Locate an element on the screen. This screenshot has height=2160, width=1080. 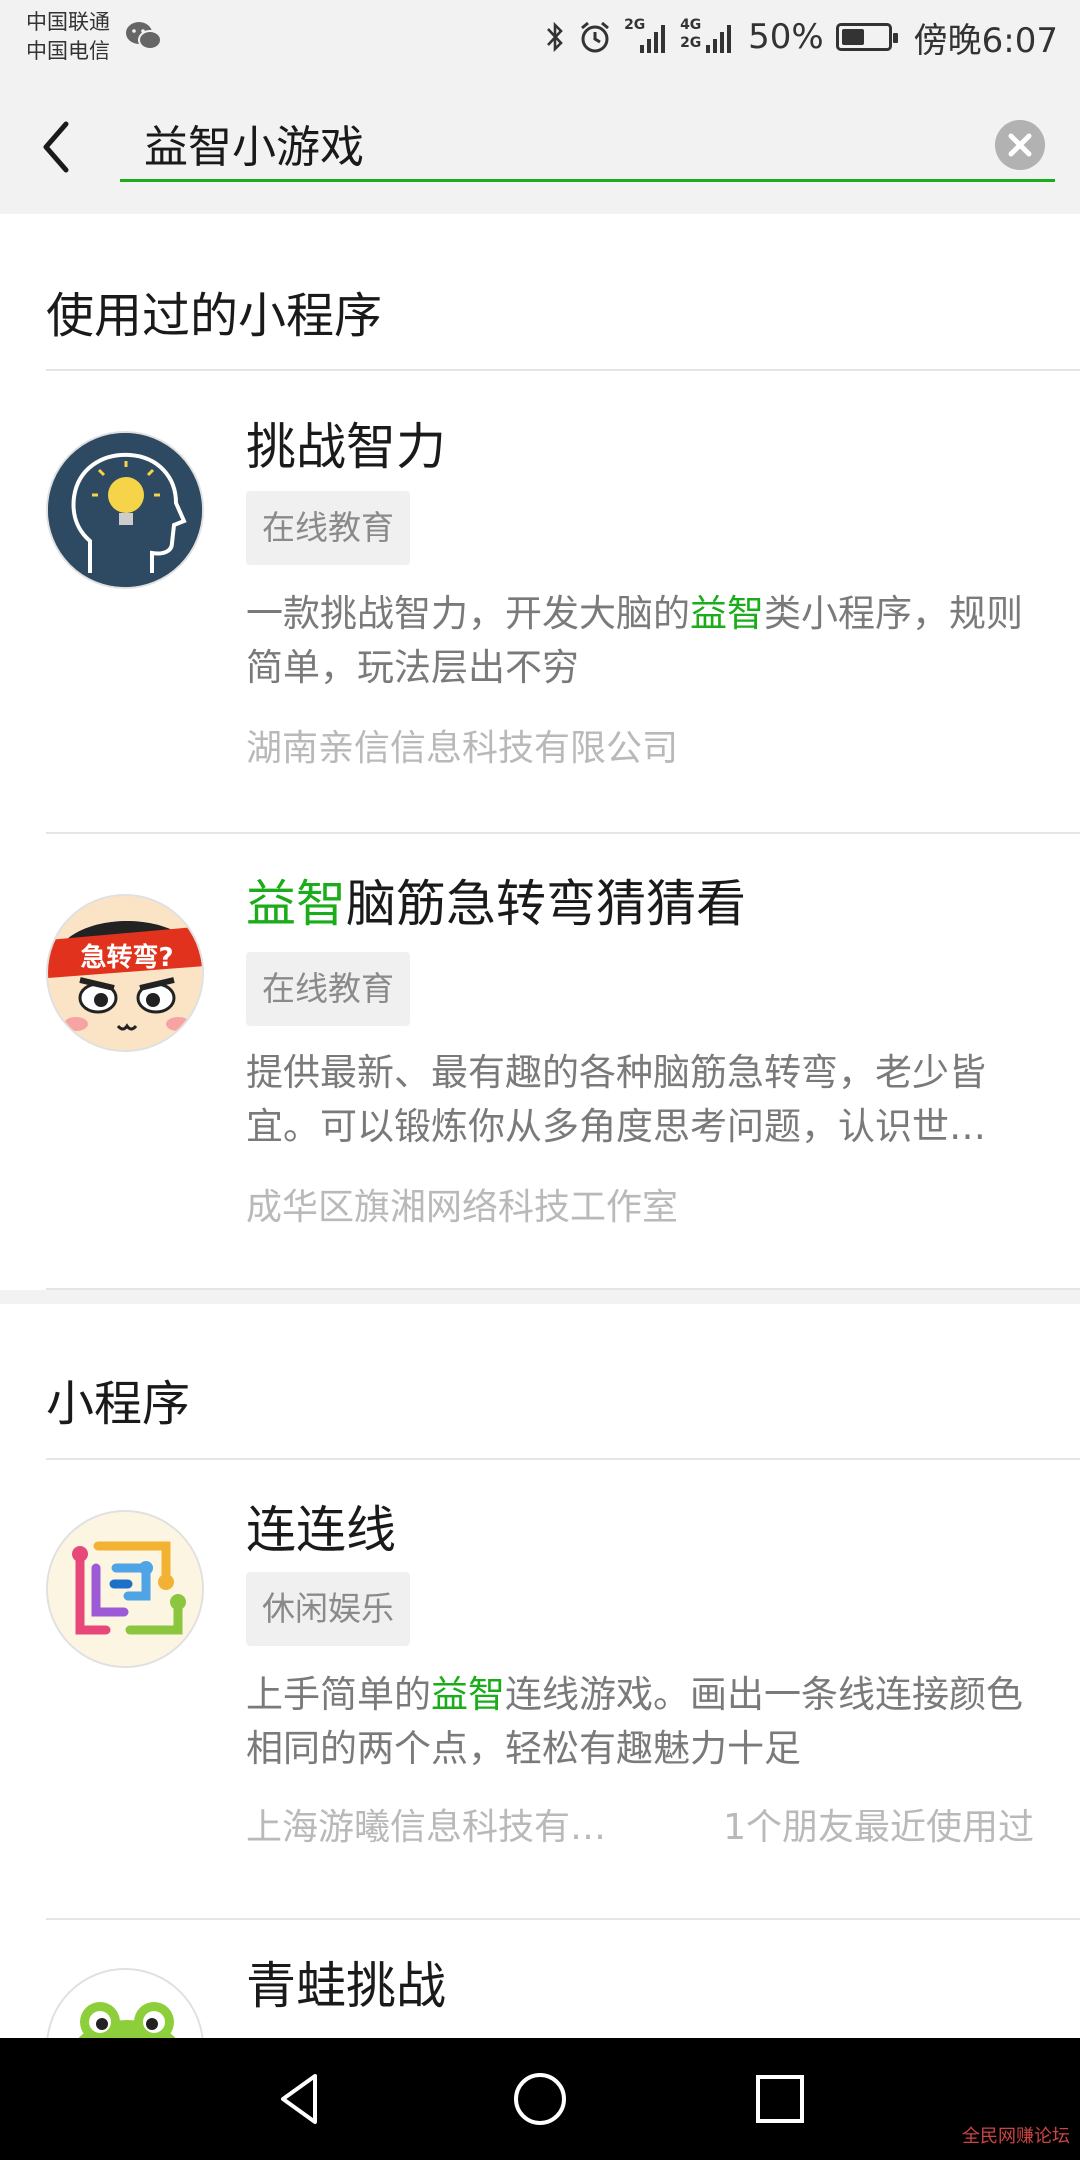
net-type-mid-2: 2G is located at coordinates (691, 43).